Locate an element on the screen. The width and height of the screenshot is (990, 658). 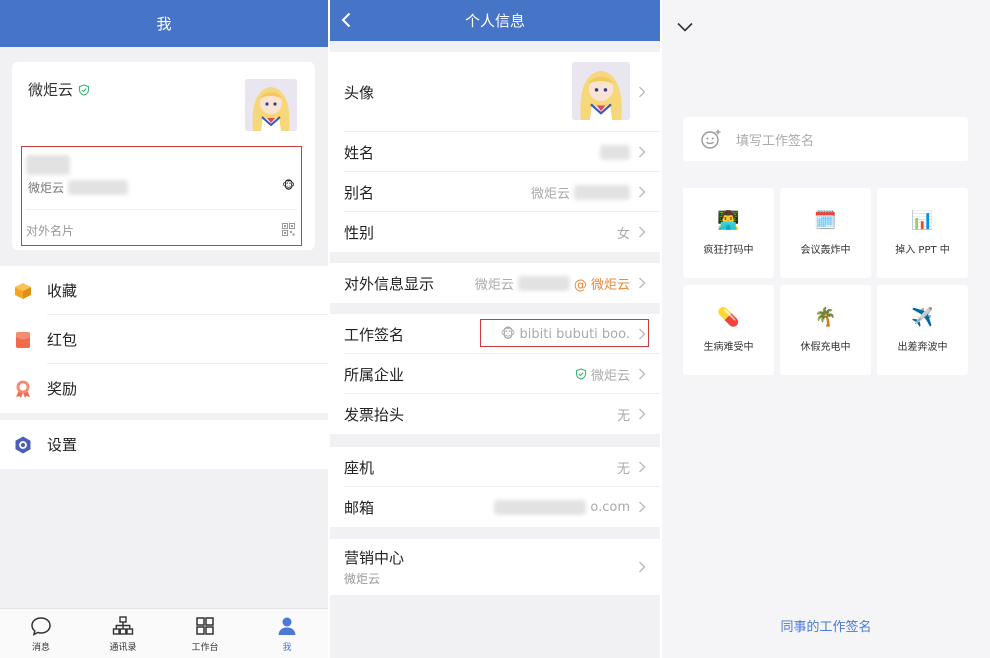
menu-group-settings: 设置 is located at coordinates (164, 444).